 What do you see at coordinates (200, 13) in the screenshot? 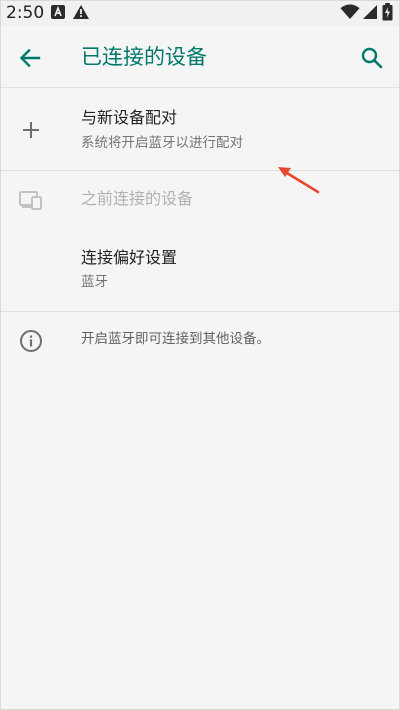
I see `status-bar: 2:50` at bounding box center [200, 13].